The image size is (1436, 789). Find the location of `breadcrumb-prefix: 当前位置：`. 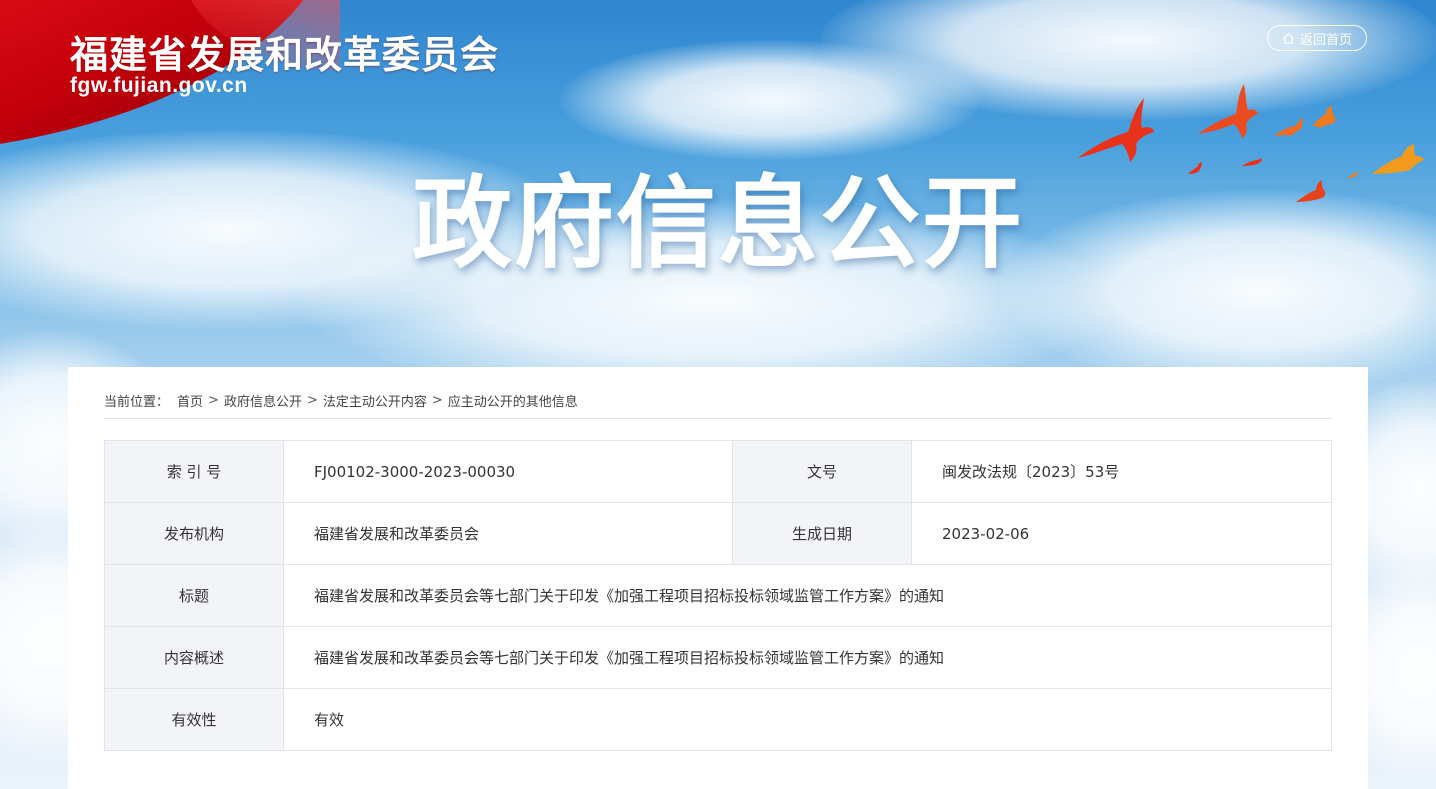

breadcrumb-prefix: 当前位置： is located at coordinates (137, 402).